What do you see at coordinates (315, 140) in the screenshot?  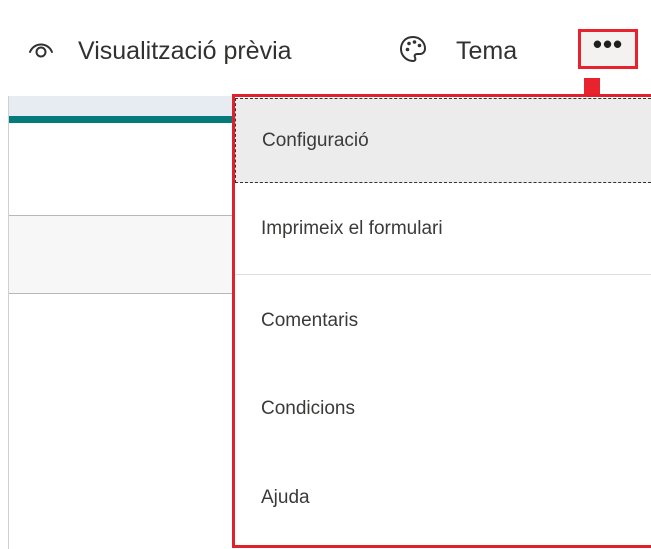 I see `menu-item-label: Configuració` at bounding box center [315, 140].